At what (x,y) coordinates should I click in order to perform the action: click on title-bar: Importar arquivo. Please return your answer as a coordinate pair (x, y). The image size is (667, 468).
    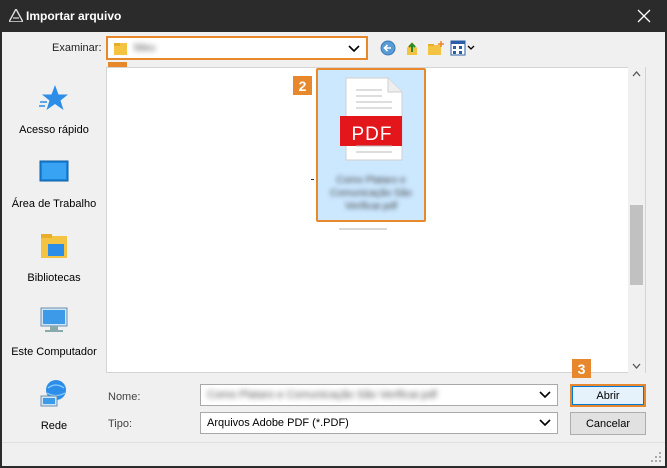
    Looking at the image, I should click on (333, 16).